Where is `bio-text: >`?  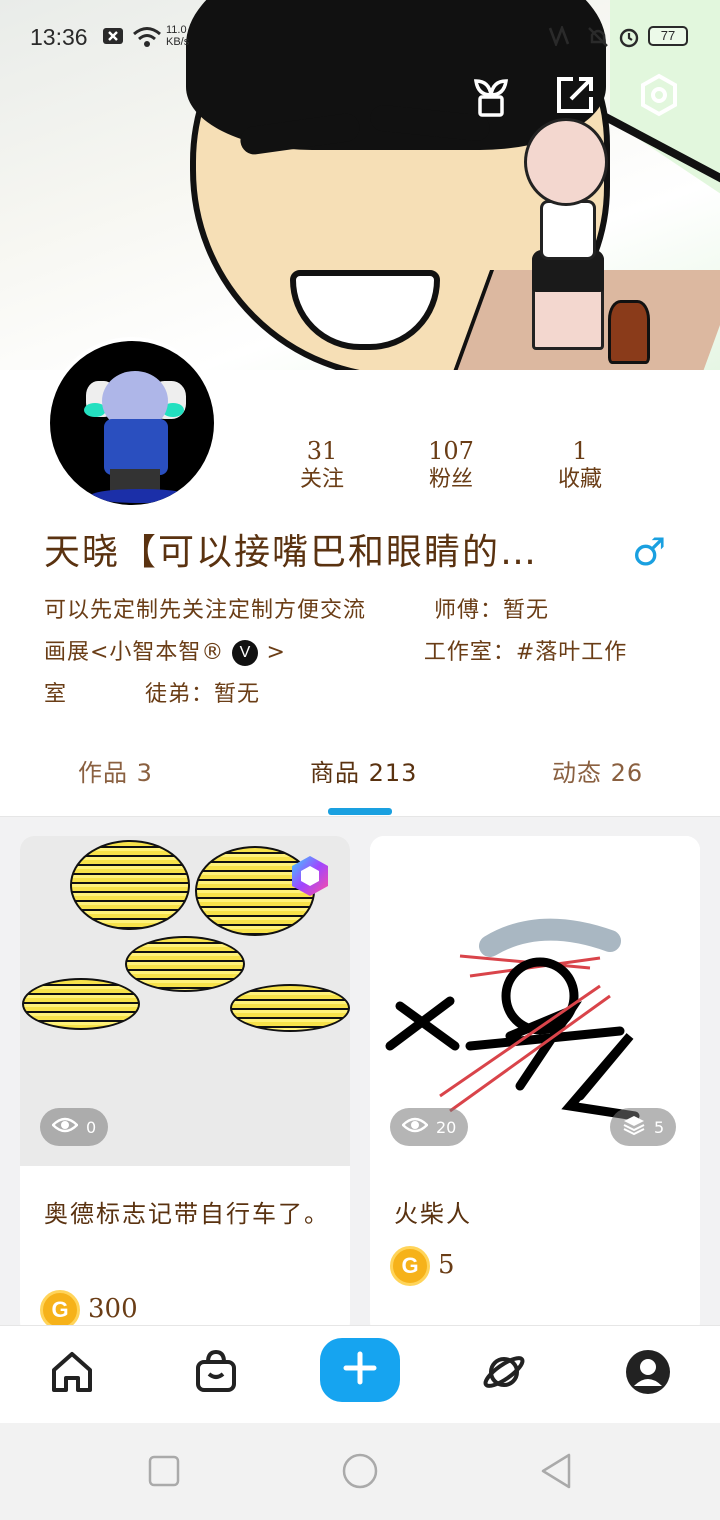
bio-text: > is located at coordinates (276, 652).